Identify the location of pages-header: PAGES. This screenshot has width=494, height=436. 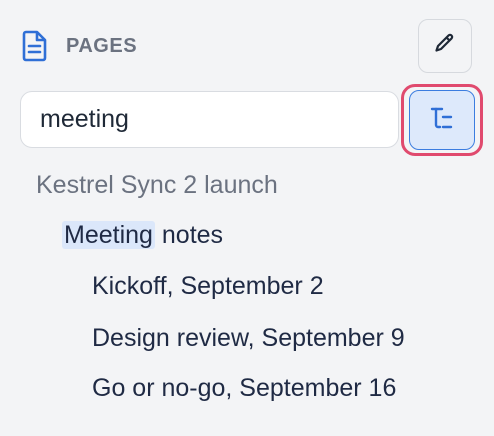
(79, 46).